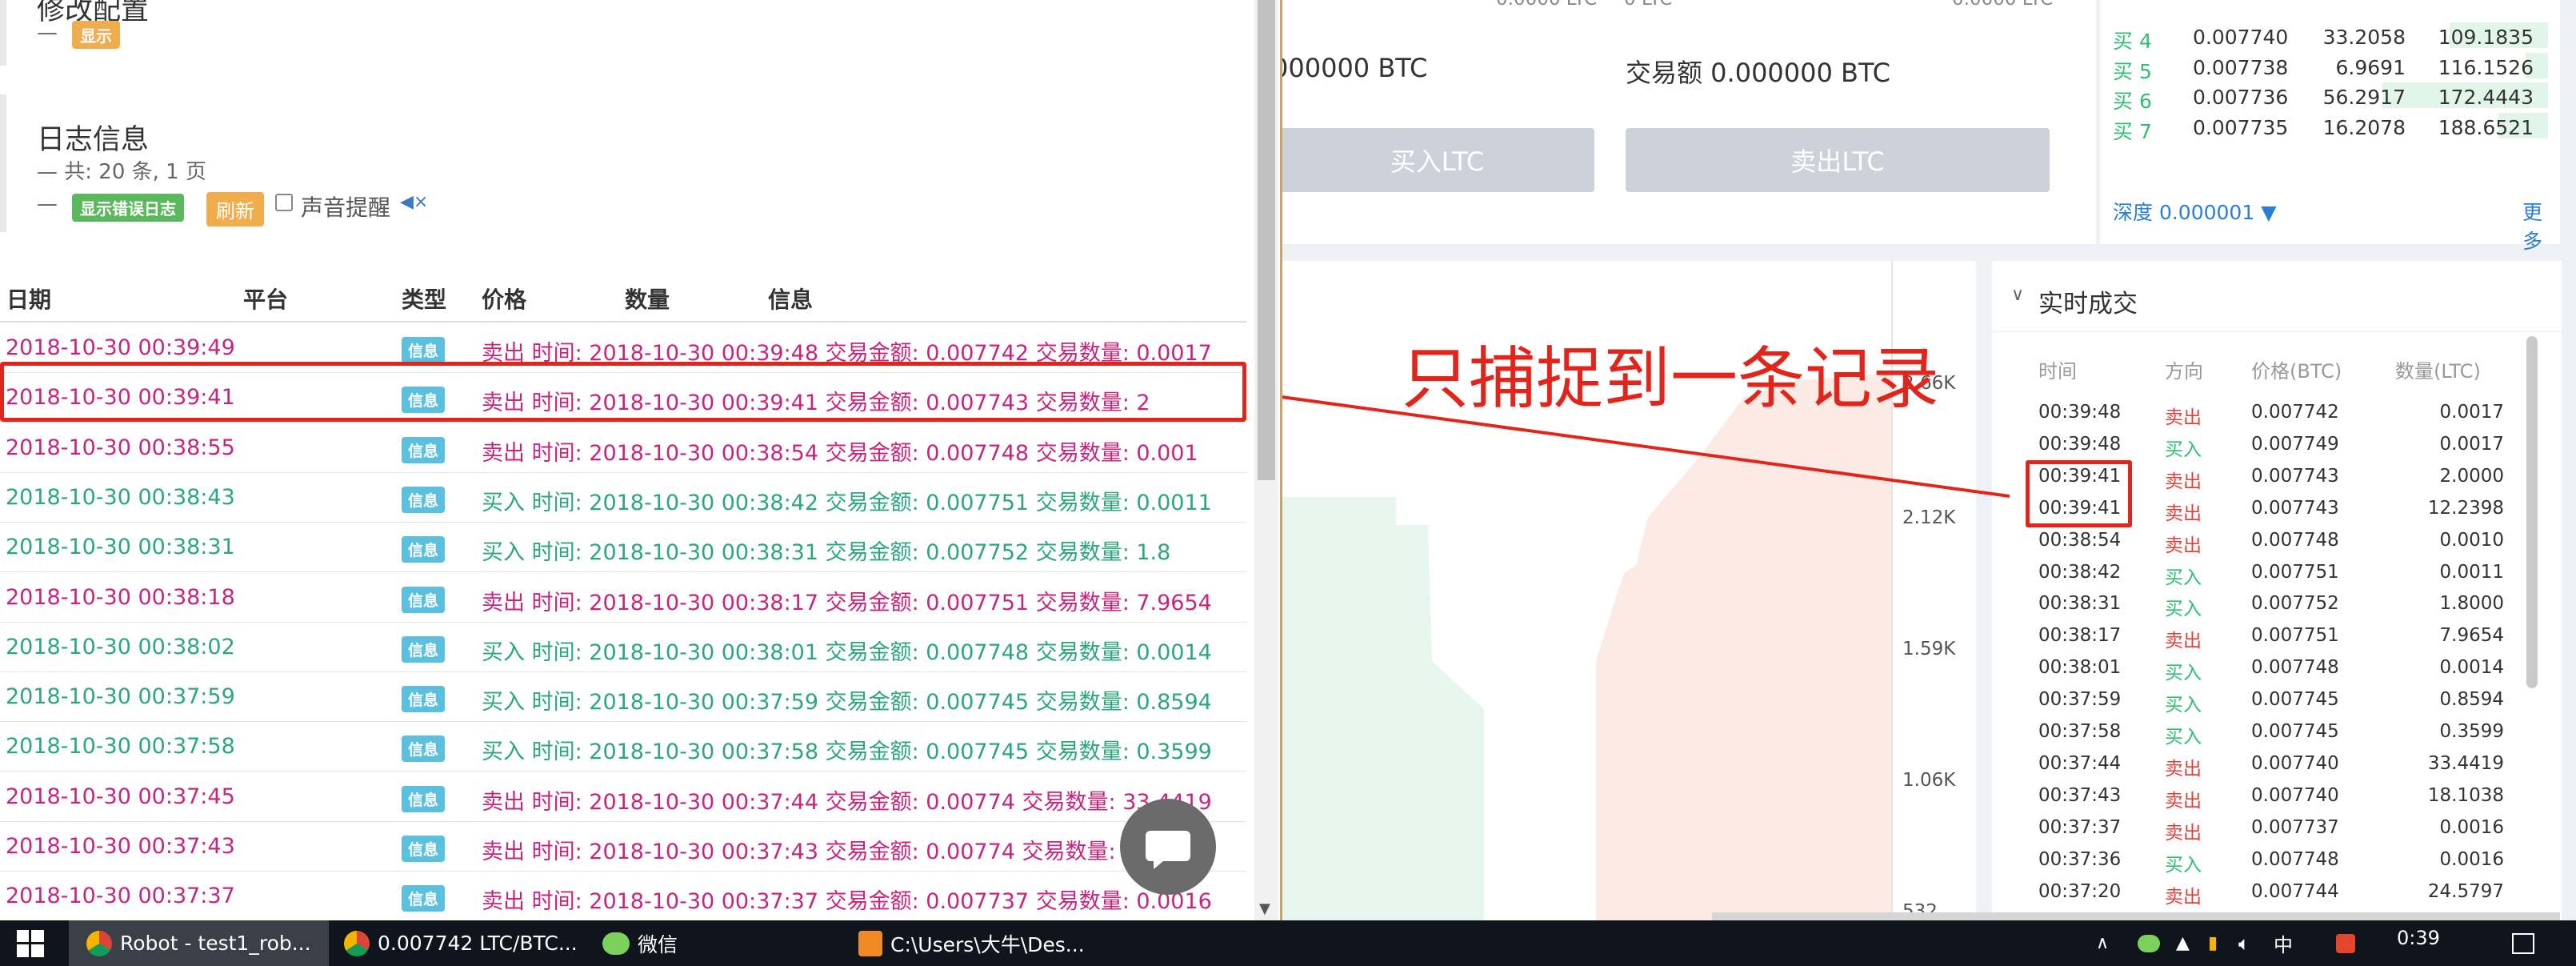  I want to click on highlight-box-realtime, so click(2079, 493).